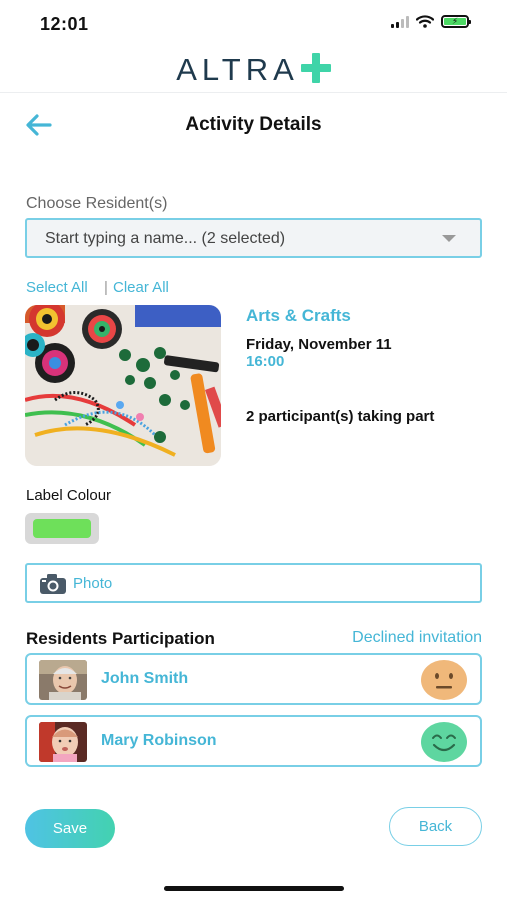 The width and height of the screenshot is (507, 900). What do you see at coordinates (254, 888) in the screenshot?
I see `home-indicator` at bounding box center [254, 888].